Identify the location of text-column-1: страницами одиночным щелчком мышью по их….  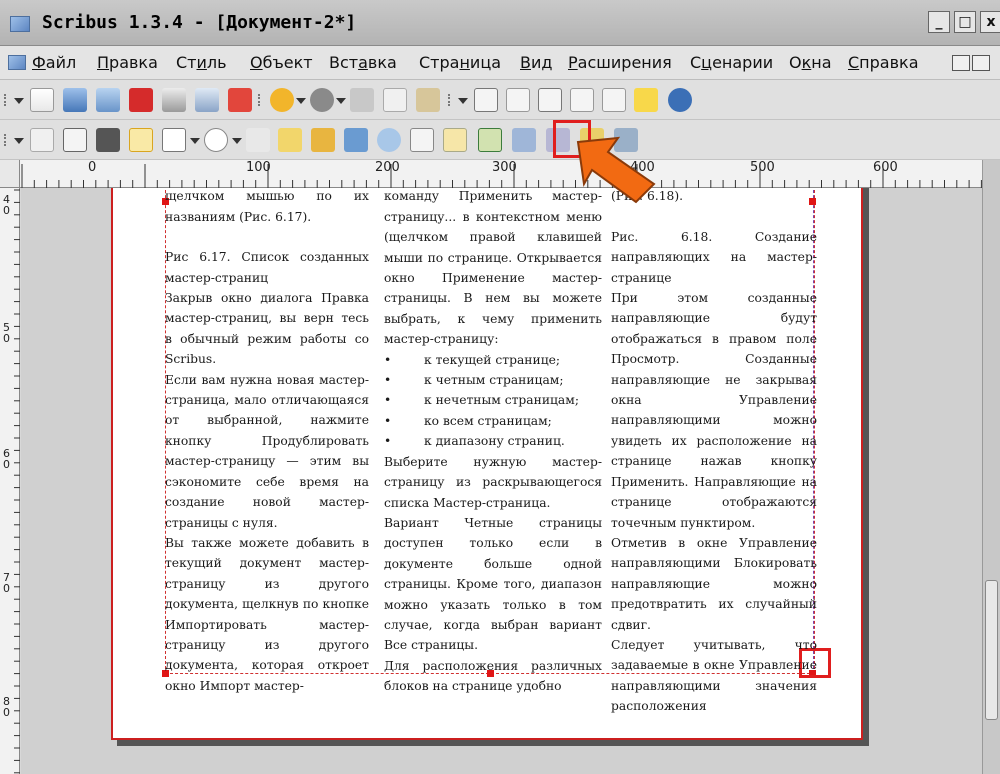
(267, 442).